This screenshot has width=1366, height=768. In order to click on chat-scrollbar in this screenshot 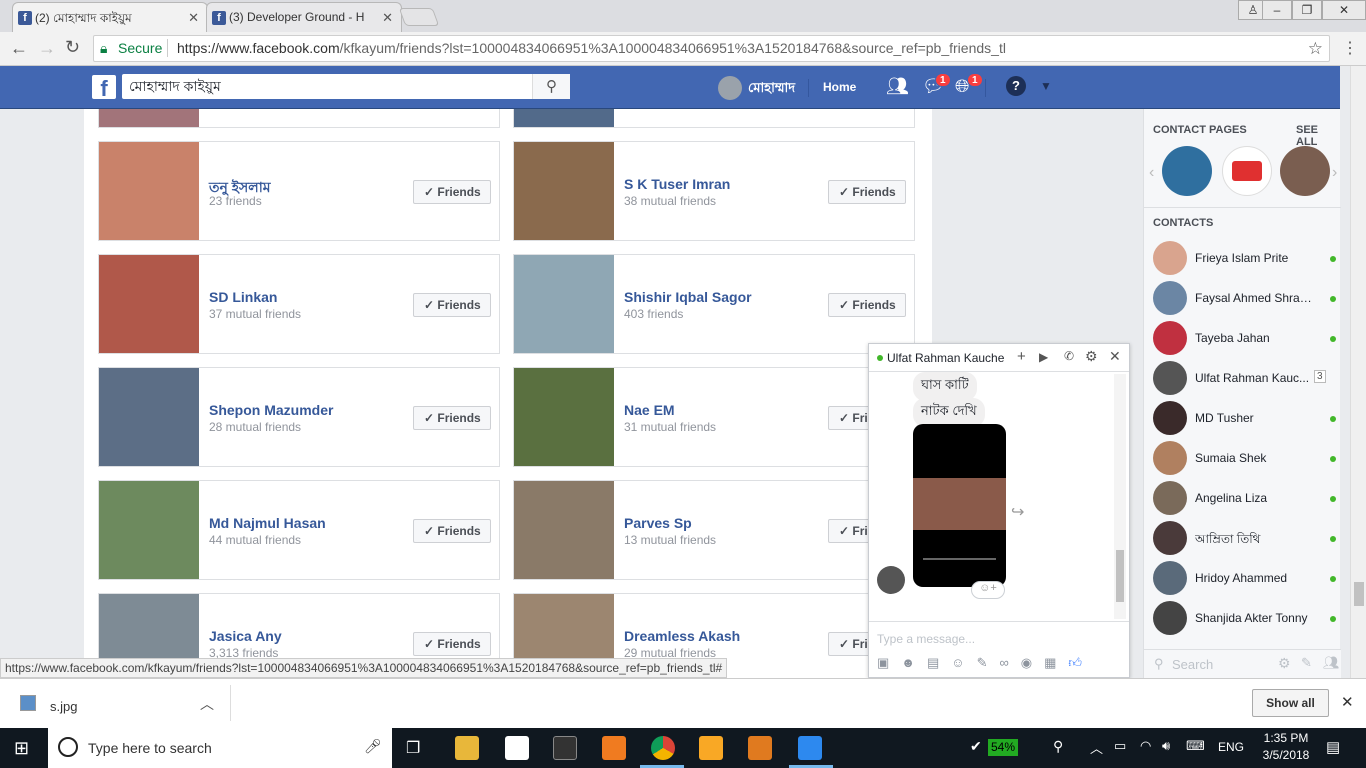, I will do `click(1120, 496)`.